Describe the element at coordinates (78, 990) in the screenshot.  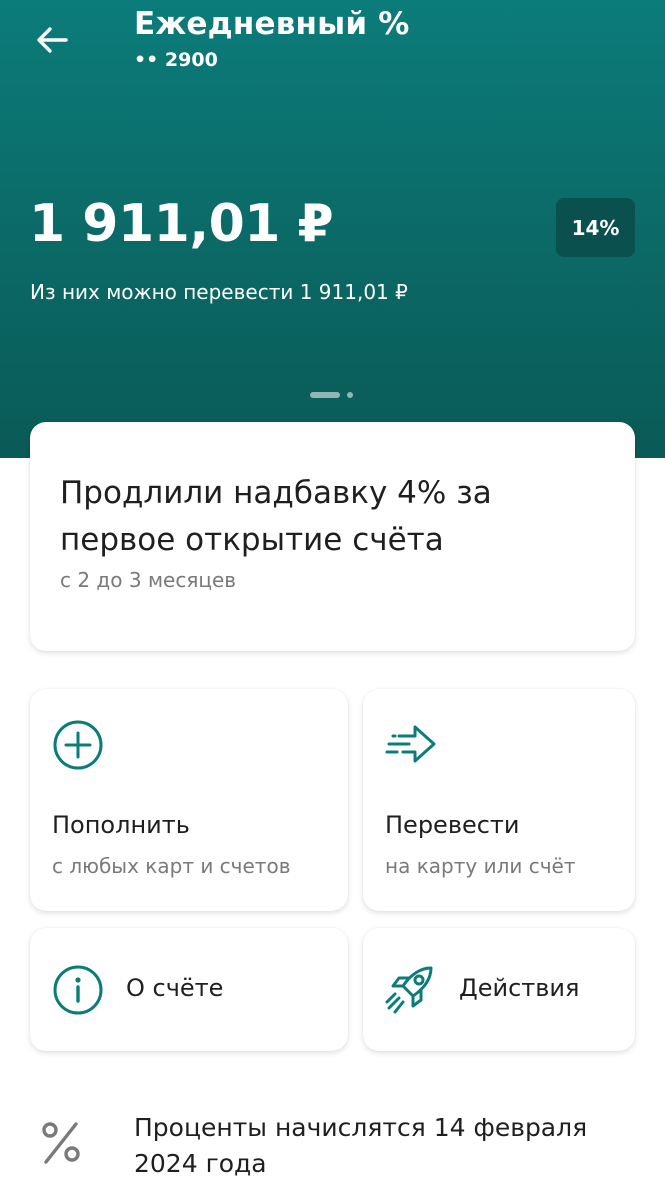
I see `info-circle-icon` at that location.